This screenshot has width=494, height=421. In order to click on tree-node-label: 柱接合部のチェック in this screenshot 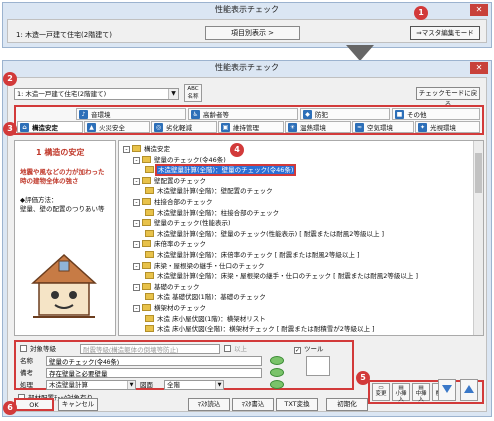, I will do `click(183, 202)`.